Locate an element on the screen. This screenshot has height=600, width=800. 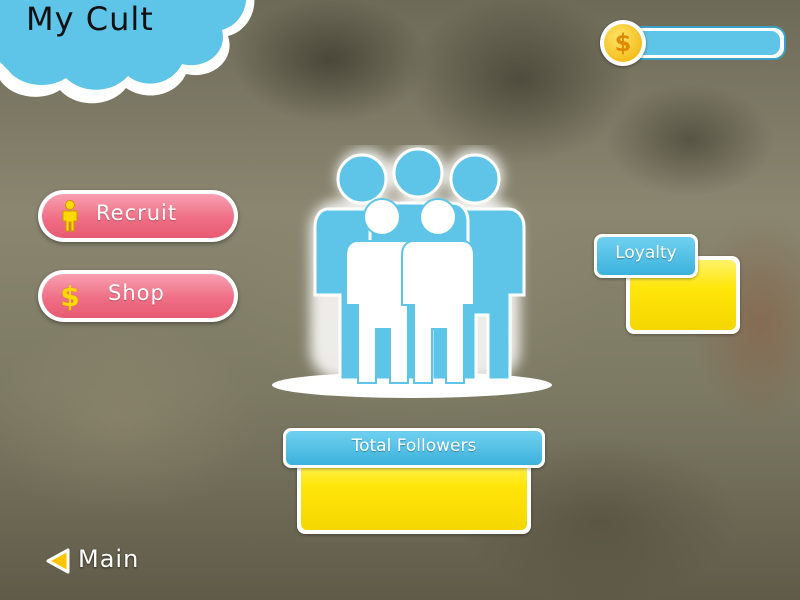
coin-symbol: $ is located at coordinates (623, 43).